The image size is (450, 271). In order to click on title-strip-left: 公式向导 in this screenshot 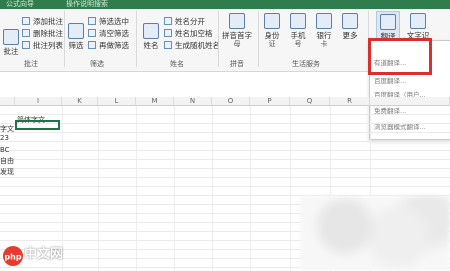, I will do `click(20, 4)`.